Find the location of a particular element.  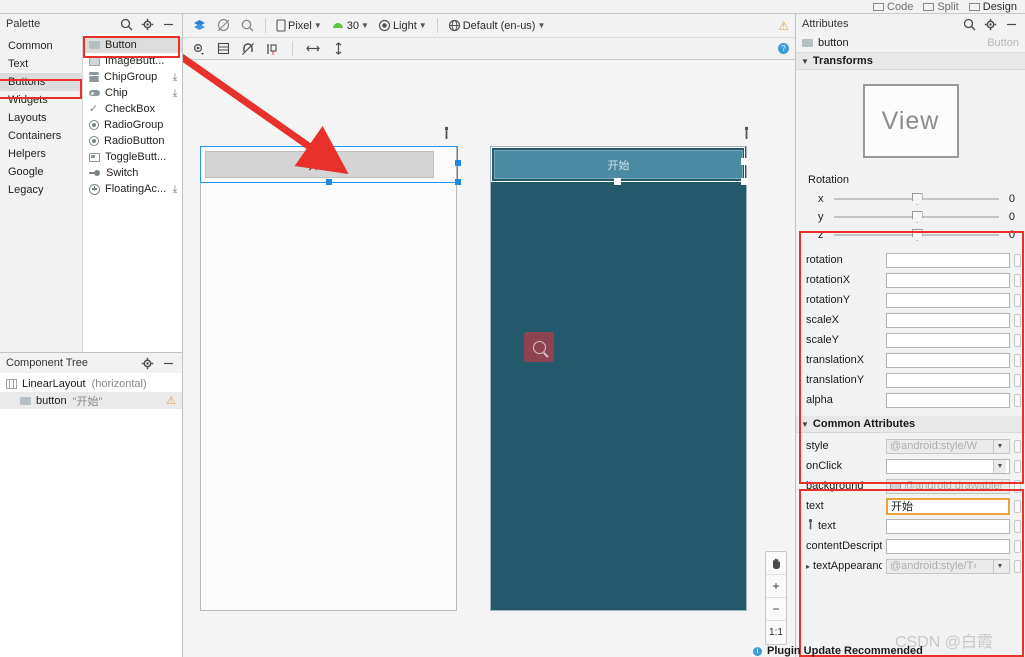

palette-category-legacy: Legacy is located at coordinates (41, 190).